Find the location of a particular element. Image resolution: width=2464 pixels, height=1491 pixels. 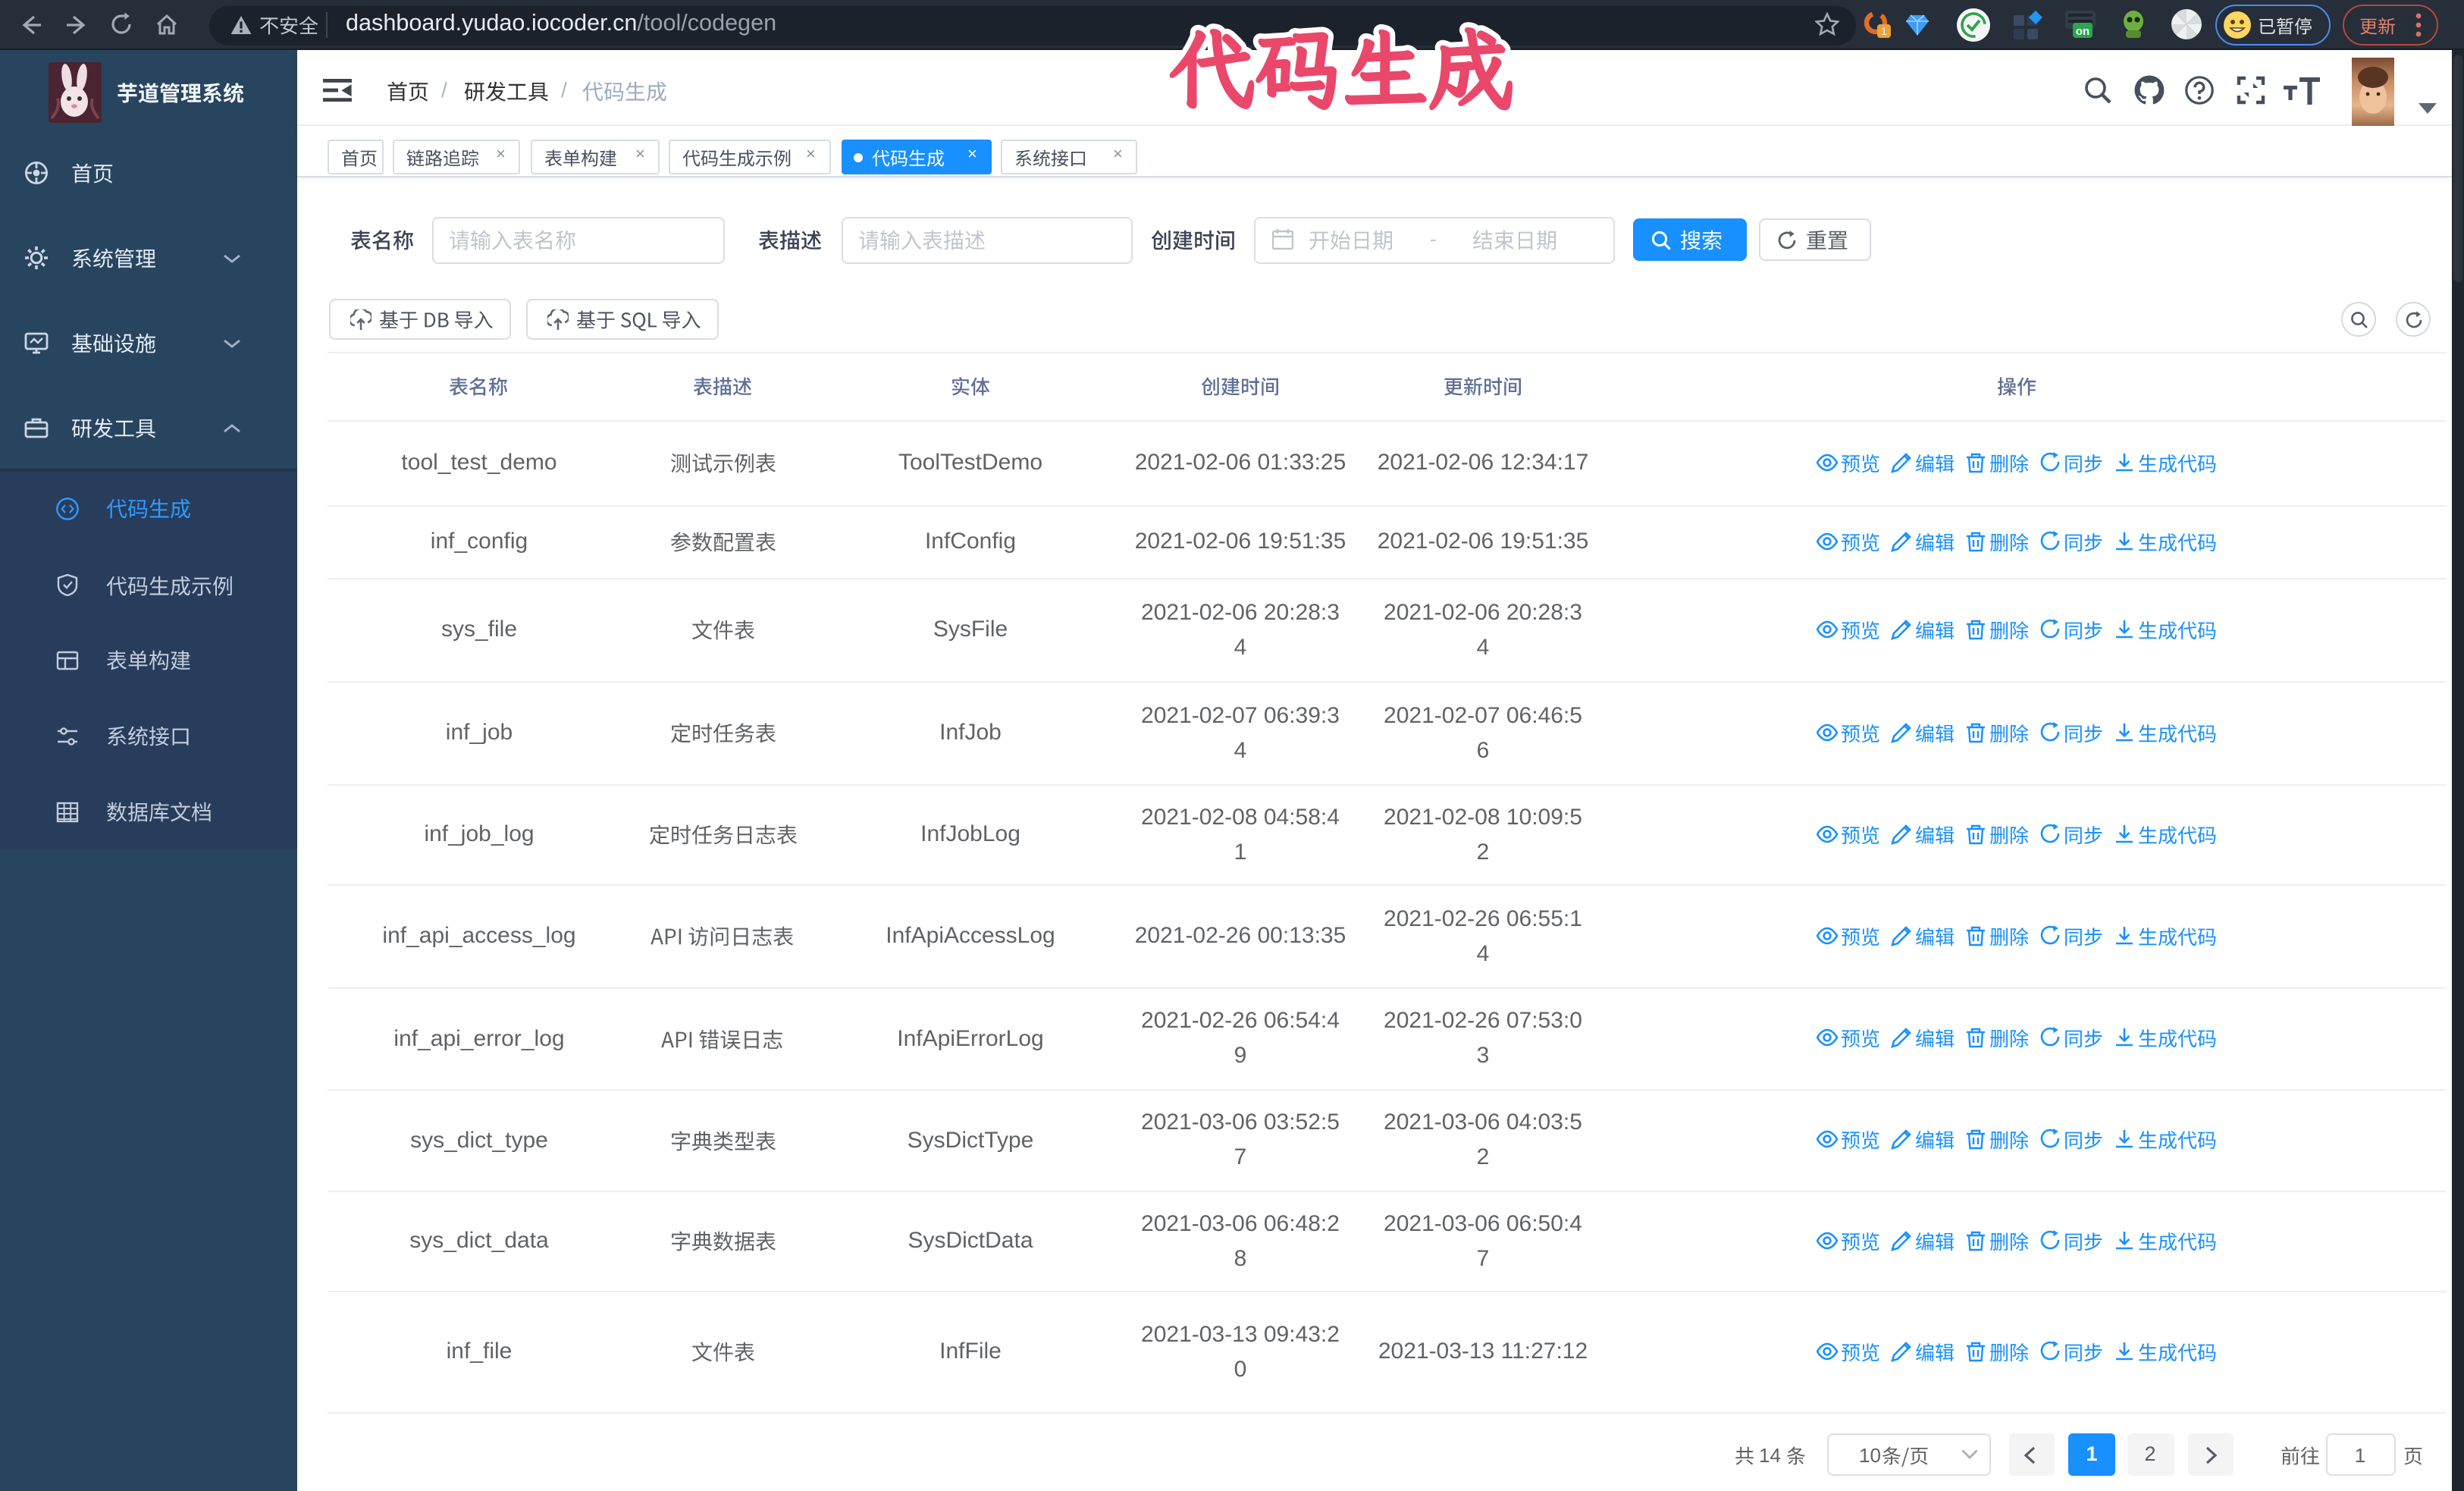

svg-text: 1 is located at coordinates (1884, 31).